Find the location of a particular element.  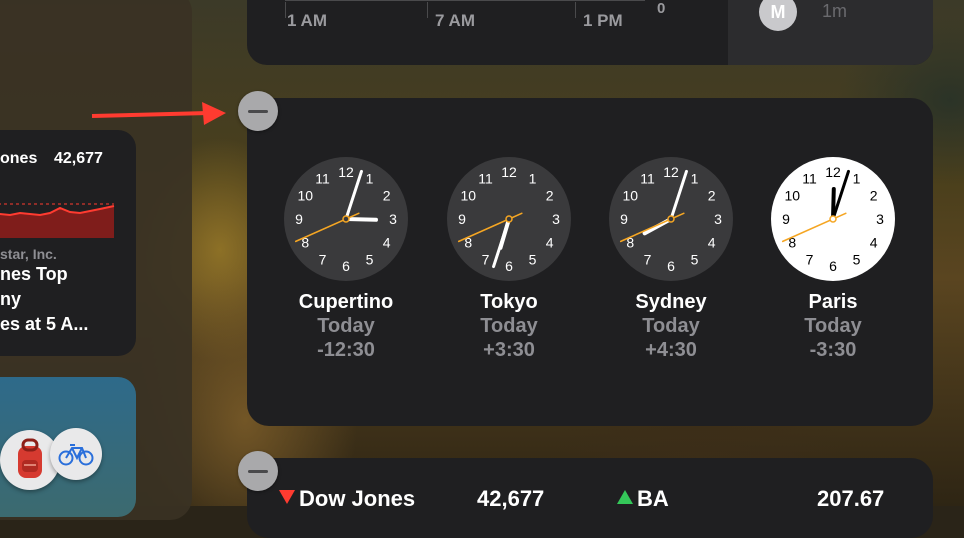

clock-paris: 1 2 3 4 5 6 7 8 9 10 11 12 Paris Today -3:30 is located at coordinates (833, 259).